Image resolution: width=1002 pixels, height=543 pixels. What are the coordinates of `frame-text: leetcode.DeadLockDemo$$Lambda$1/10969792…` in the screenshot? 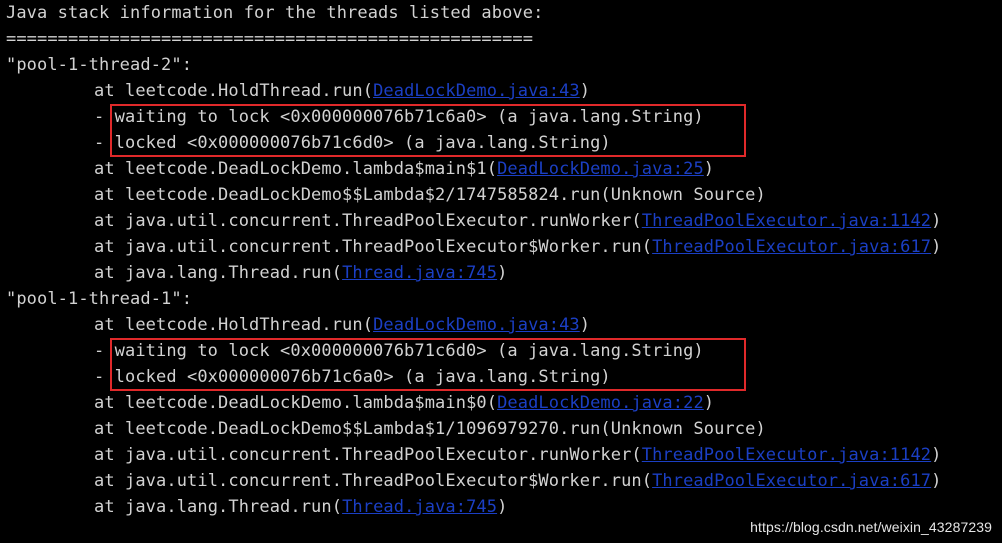 It's located at (445, 429).